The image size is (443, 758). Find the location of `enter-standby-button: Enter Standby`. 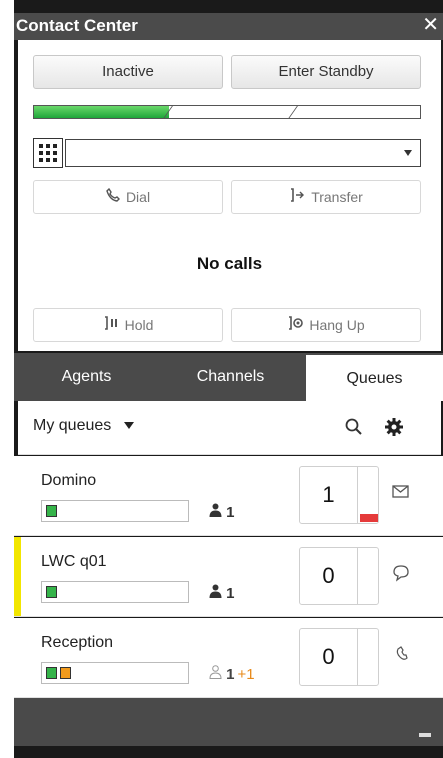

enter-standby-button: Enter Standby is located at coordinates (326, 72).